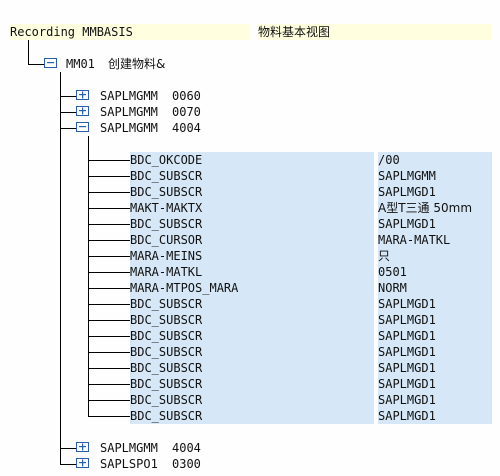 The image size is (500, 476). What do you see at coordinates (130, 32) in the screenshot?
I see `recording-label: Recording MMBASIS` at bounding box center [130, 32].